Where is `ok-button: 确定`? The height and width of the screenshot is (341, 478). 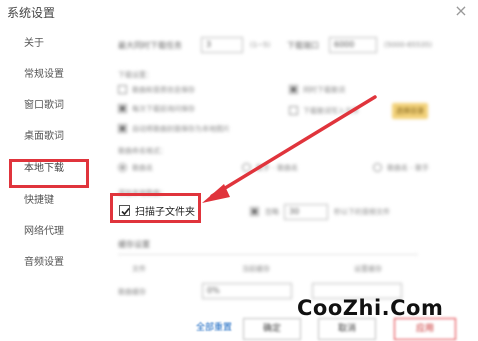 ok-button: 确定 is located at coordinates (272, 329).